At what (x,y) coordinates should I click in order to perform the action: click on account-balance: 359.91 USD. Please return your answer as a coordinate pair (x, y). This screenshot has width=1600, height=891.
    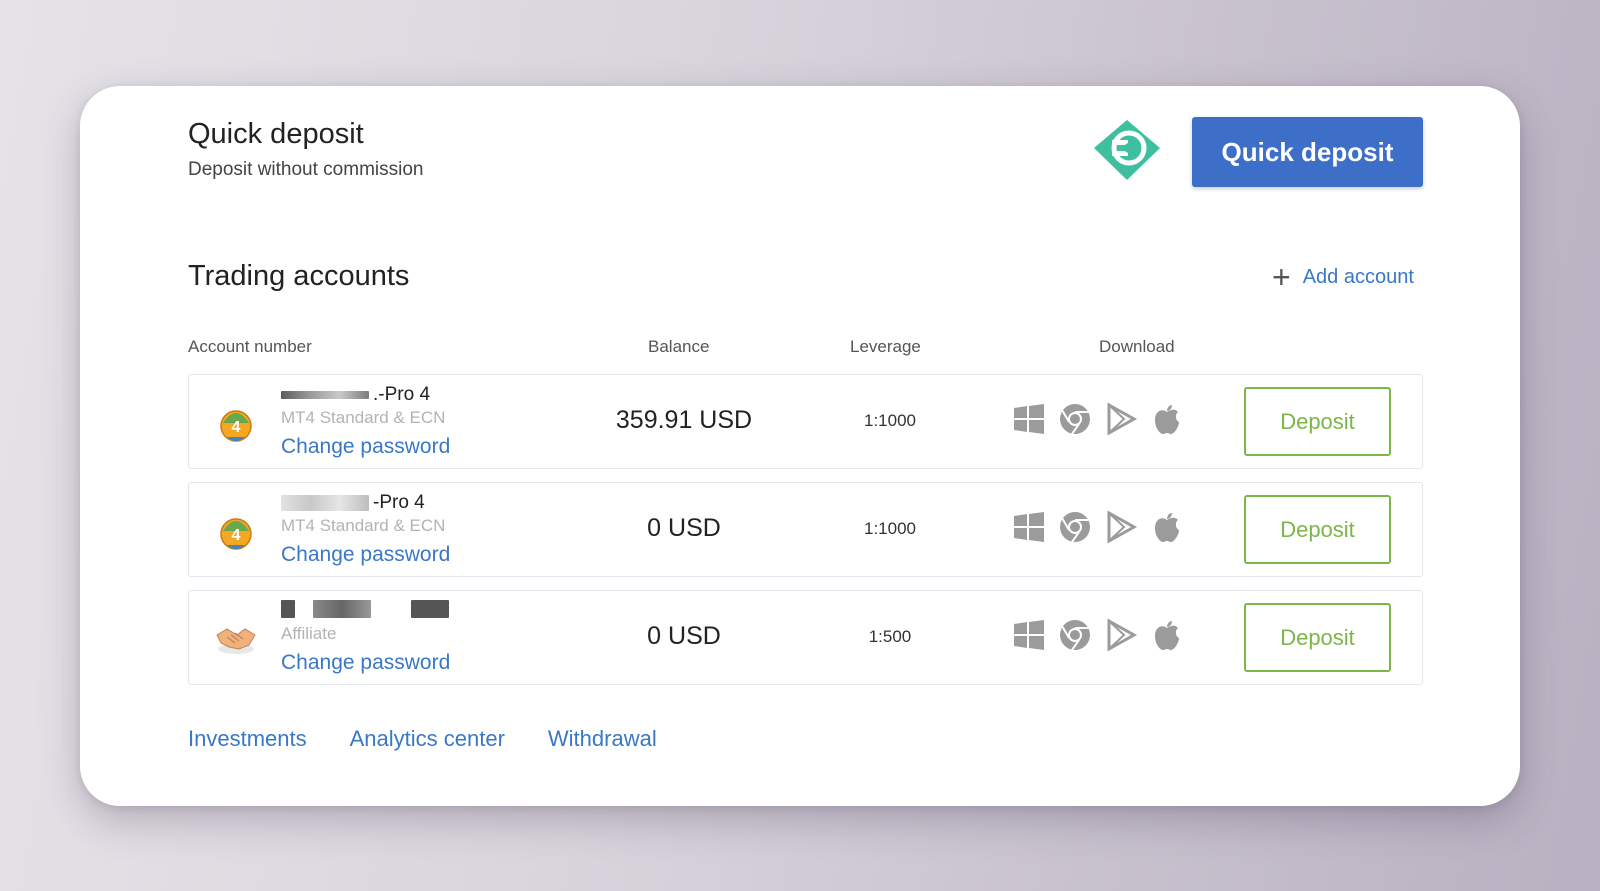
    Looking at the image, I should click on (684, 420).